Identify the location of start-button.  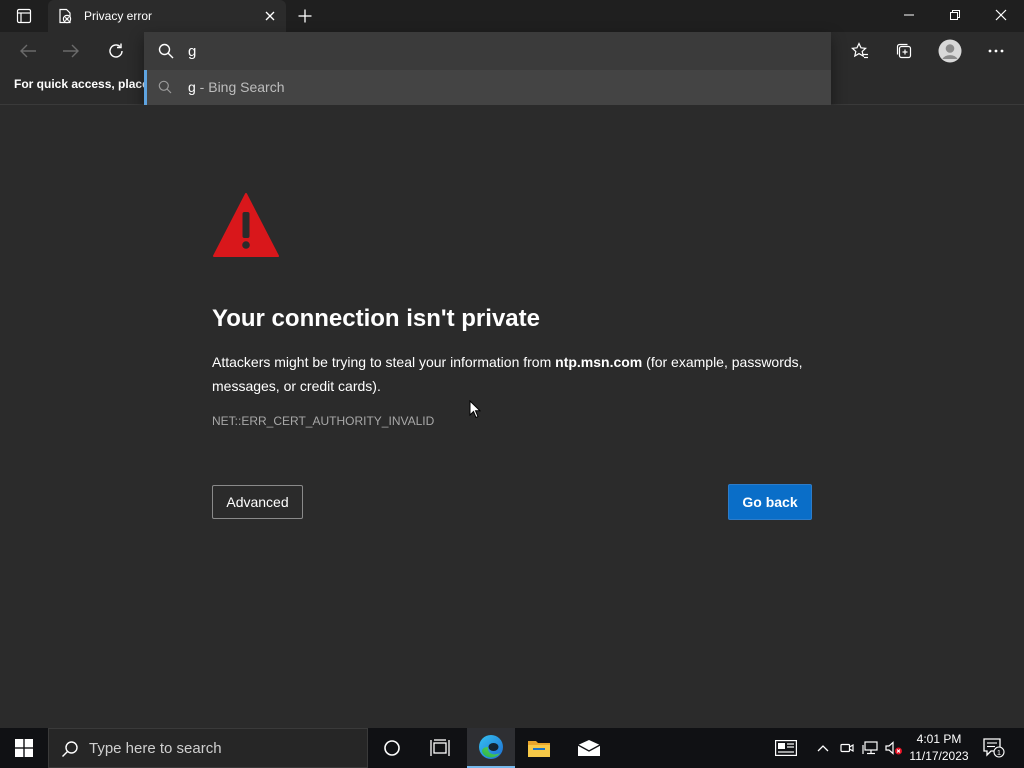
(24, 748).